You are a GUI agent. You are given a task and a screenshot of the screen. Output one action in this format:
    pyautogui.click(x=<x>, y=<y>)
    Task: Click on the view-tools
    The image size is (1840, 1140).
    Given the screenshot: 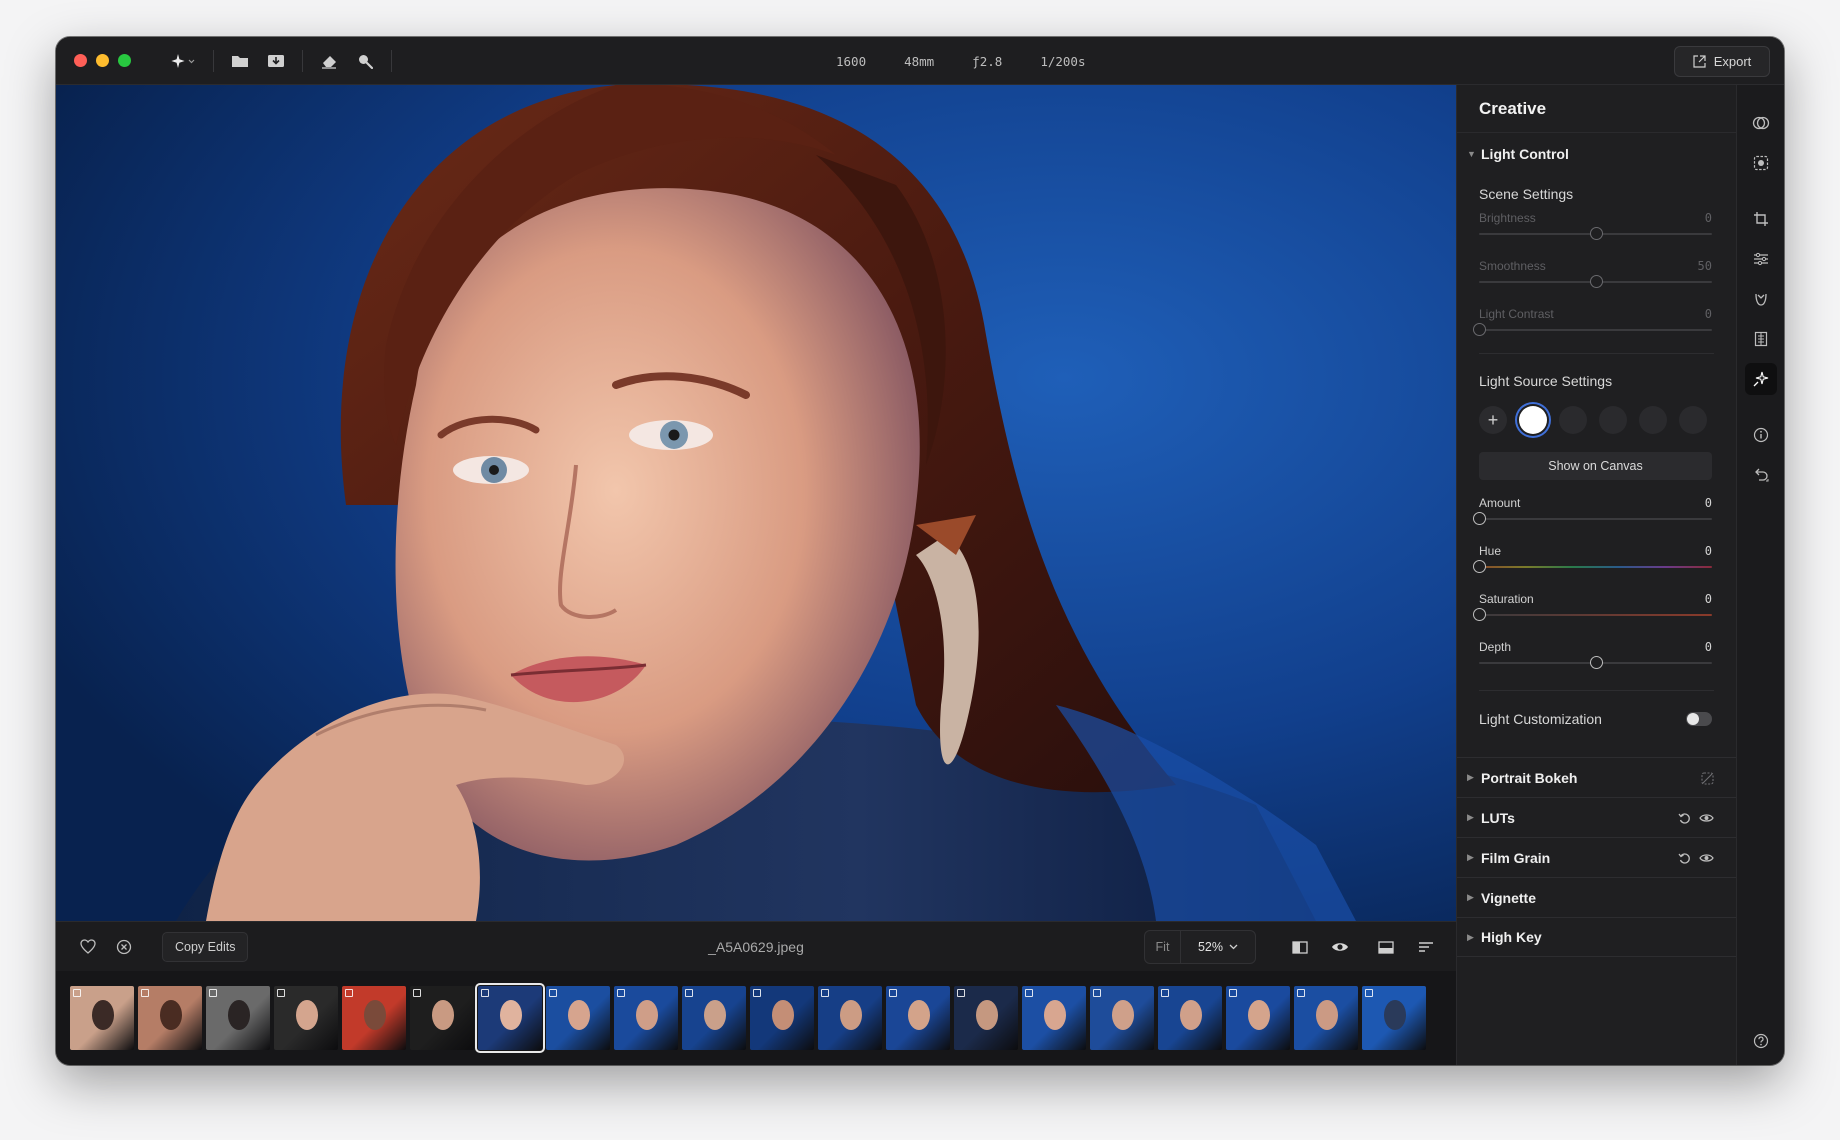 What is the action you would take?
    pyautogui.click(x=1363, y=947)
    